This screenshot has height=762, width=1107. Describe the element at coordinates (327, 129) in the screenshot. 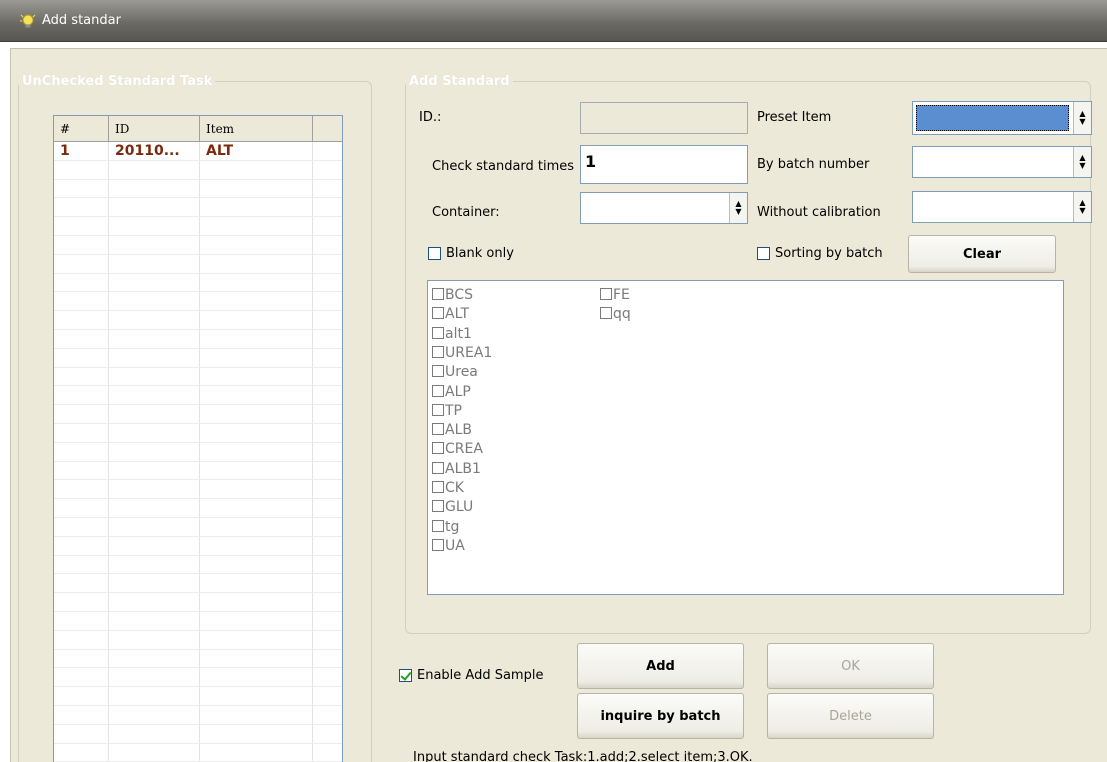

I see `col-header-extra` at that location.